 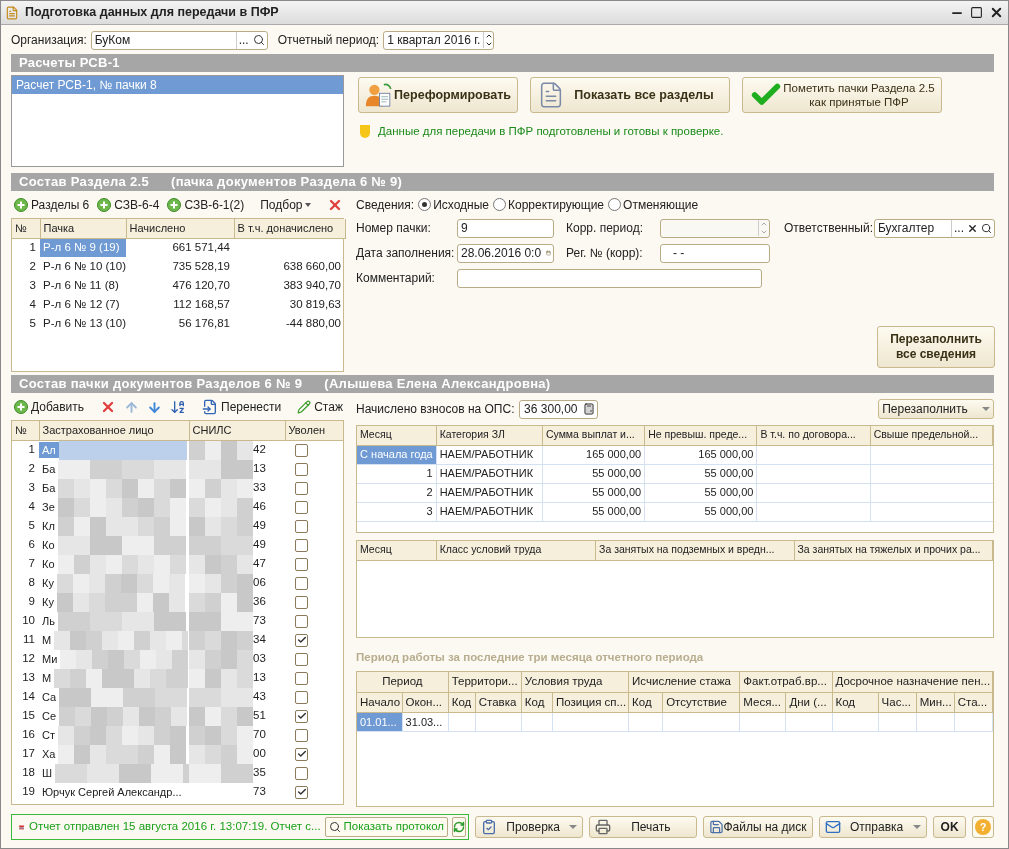 I want to click on clear-icon, so click(x=972, y=228).